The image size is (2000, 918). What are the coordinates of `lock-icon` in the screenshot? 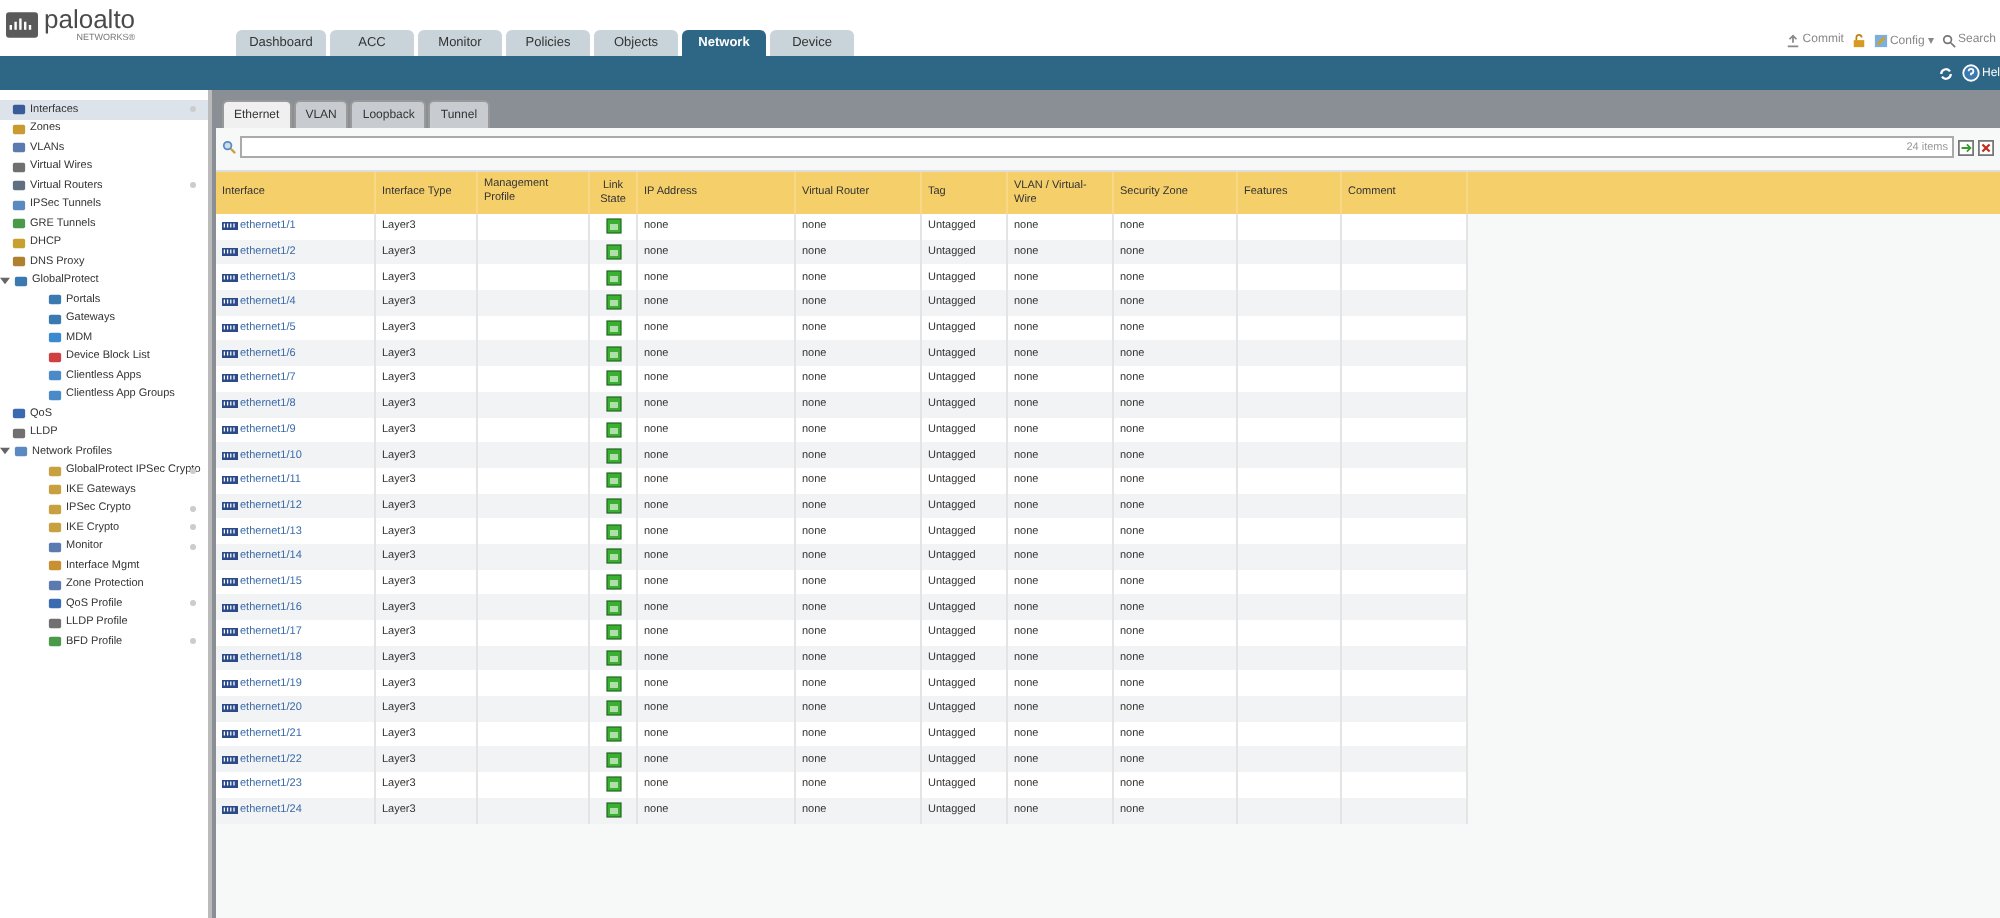 It's located at (1858, 40).